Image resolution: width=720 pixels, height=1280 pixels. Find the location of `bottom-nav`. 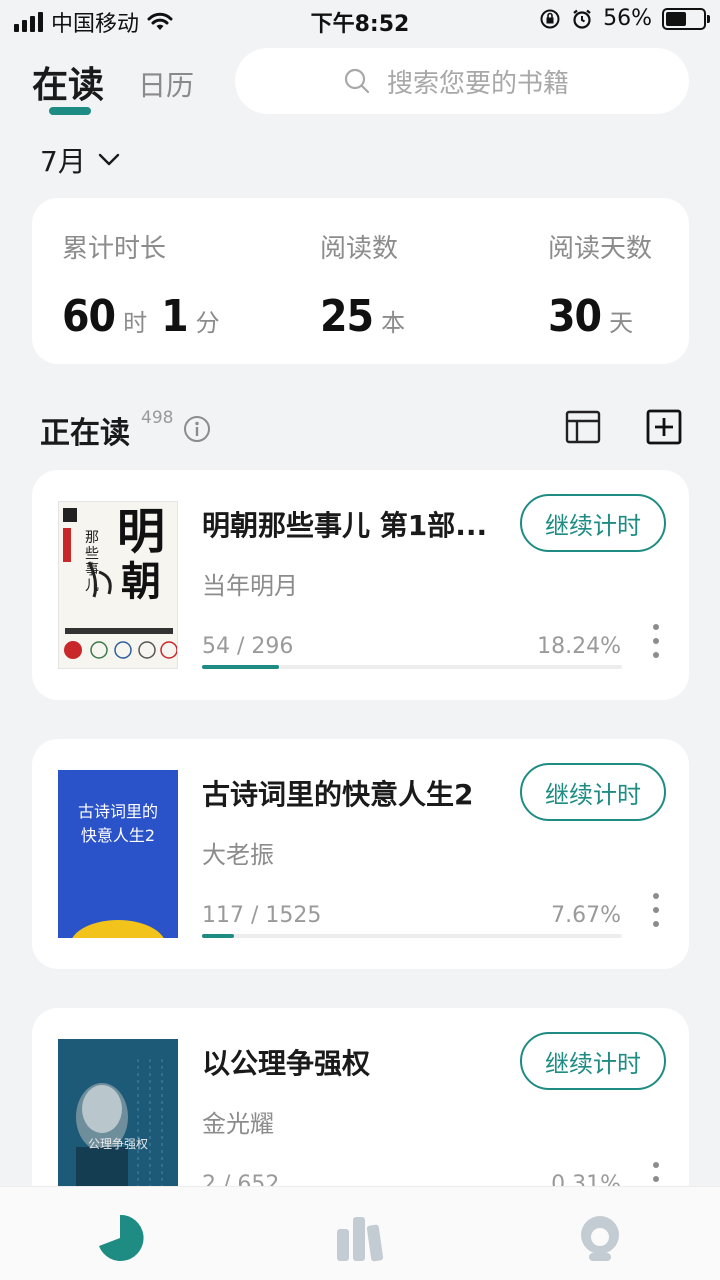

bottom-nav is located at coordinates (360, 1233).